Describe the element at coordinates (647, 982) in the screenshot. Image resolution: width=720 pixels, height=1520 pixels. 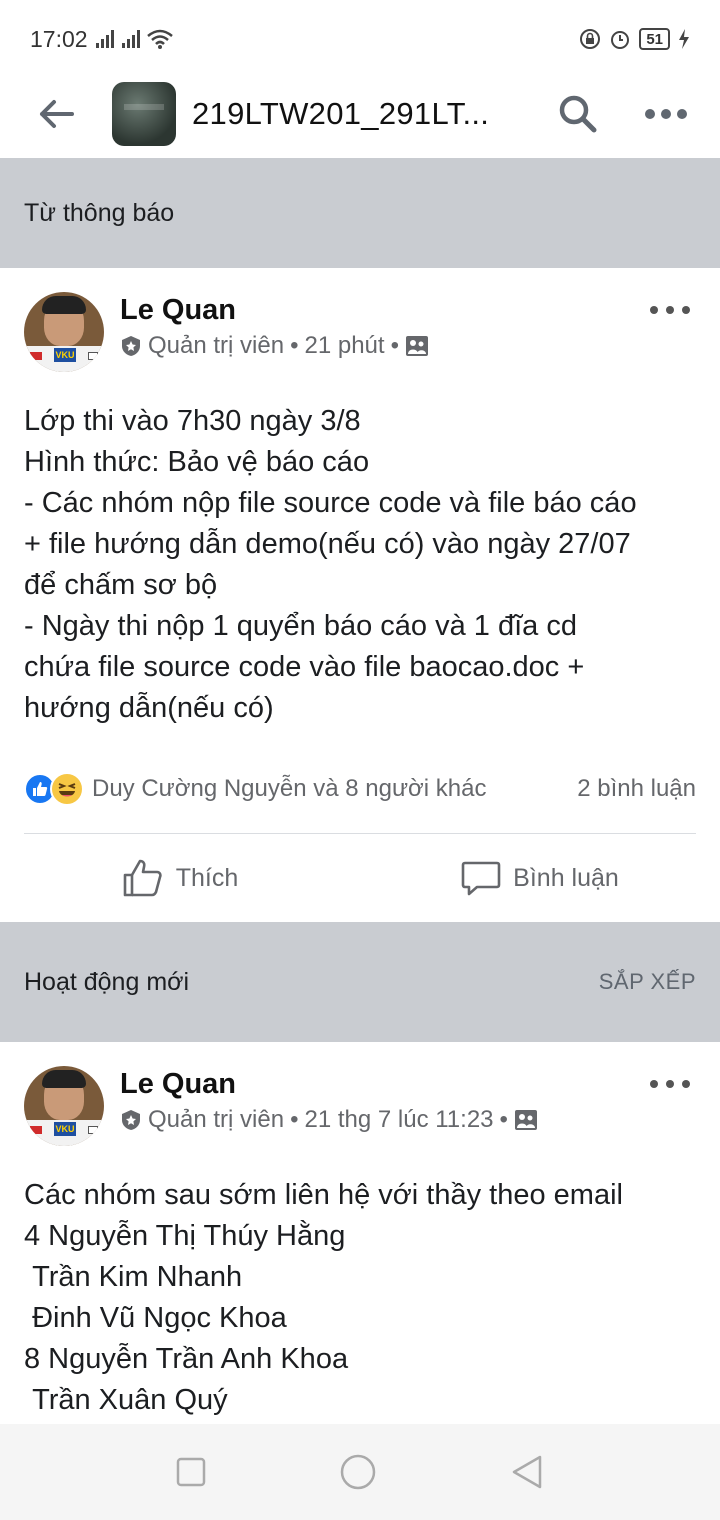
I see `sort-button: SẮP XẾP` at that location.